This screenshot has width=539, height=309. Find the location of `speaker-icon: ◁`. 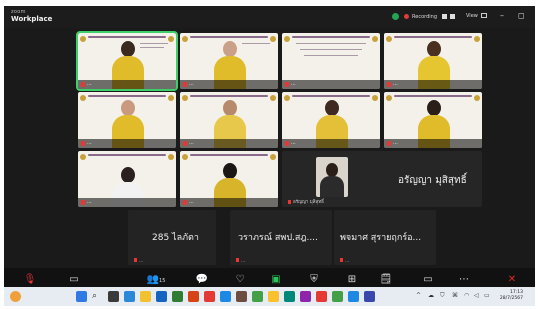

speaker-icon: ◁ is located at coordinates (476, 295).